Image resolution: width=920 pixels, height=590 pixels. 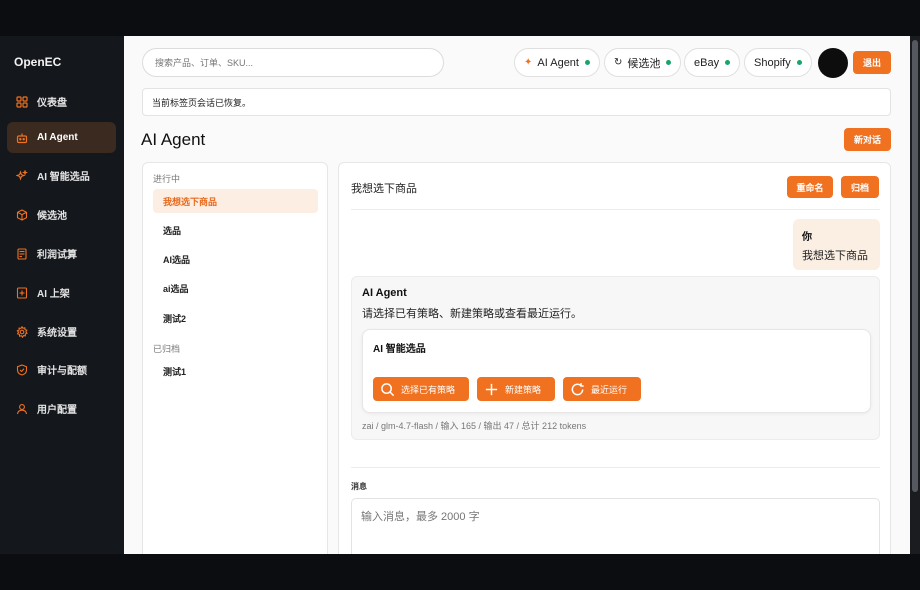 I want to click on message-text: 请选择已有策略、新建策略或查看最近运行。, so click(x=472, y=314).